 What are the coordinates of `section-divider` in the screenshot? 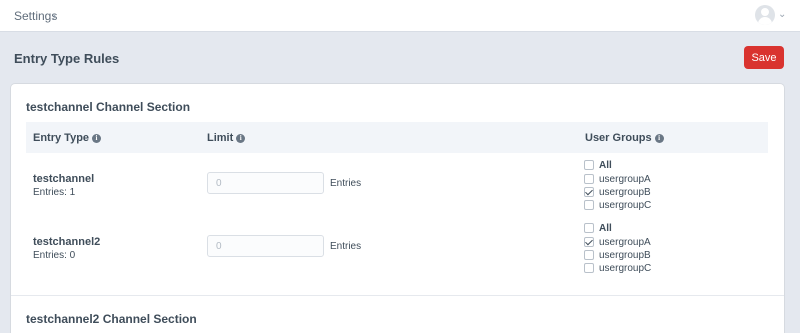 It's located at (397, 295).